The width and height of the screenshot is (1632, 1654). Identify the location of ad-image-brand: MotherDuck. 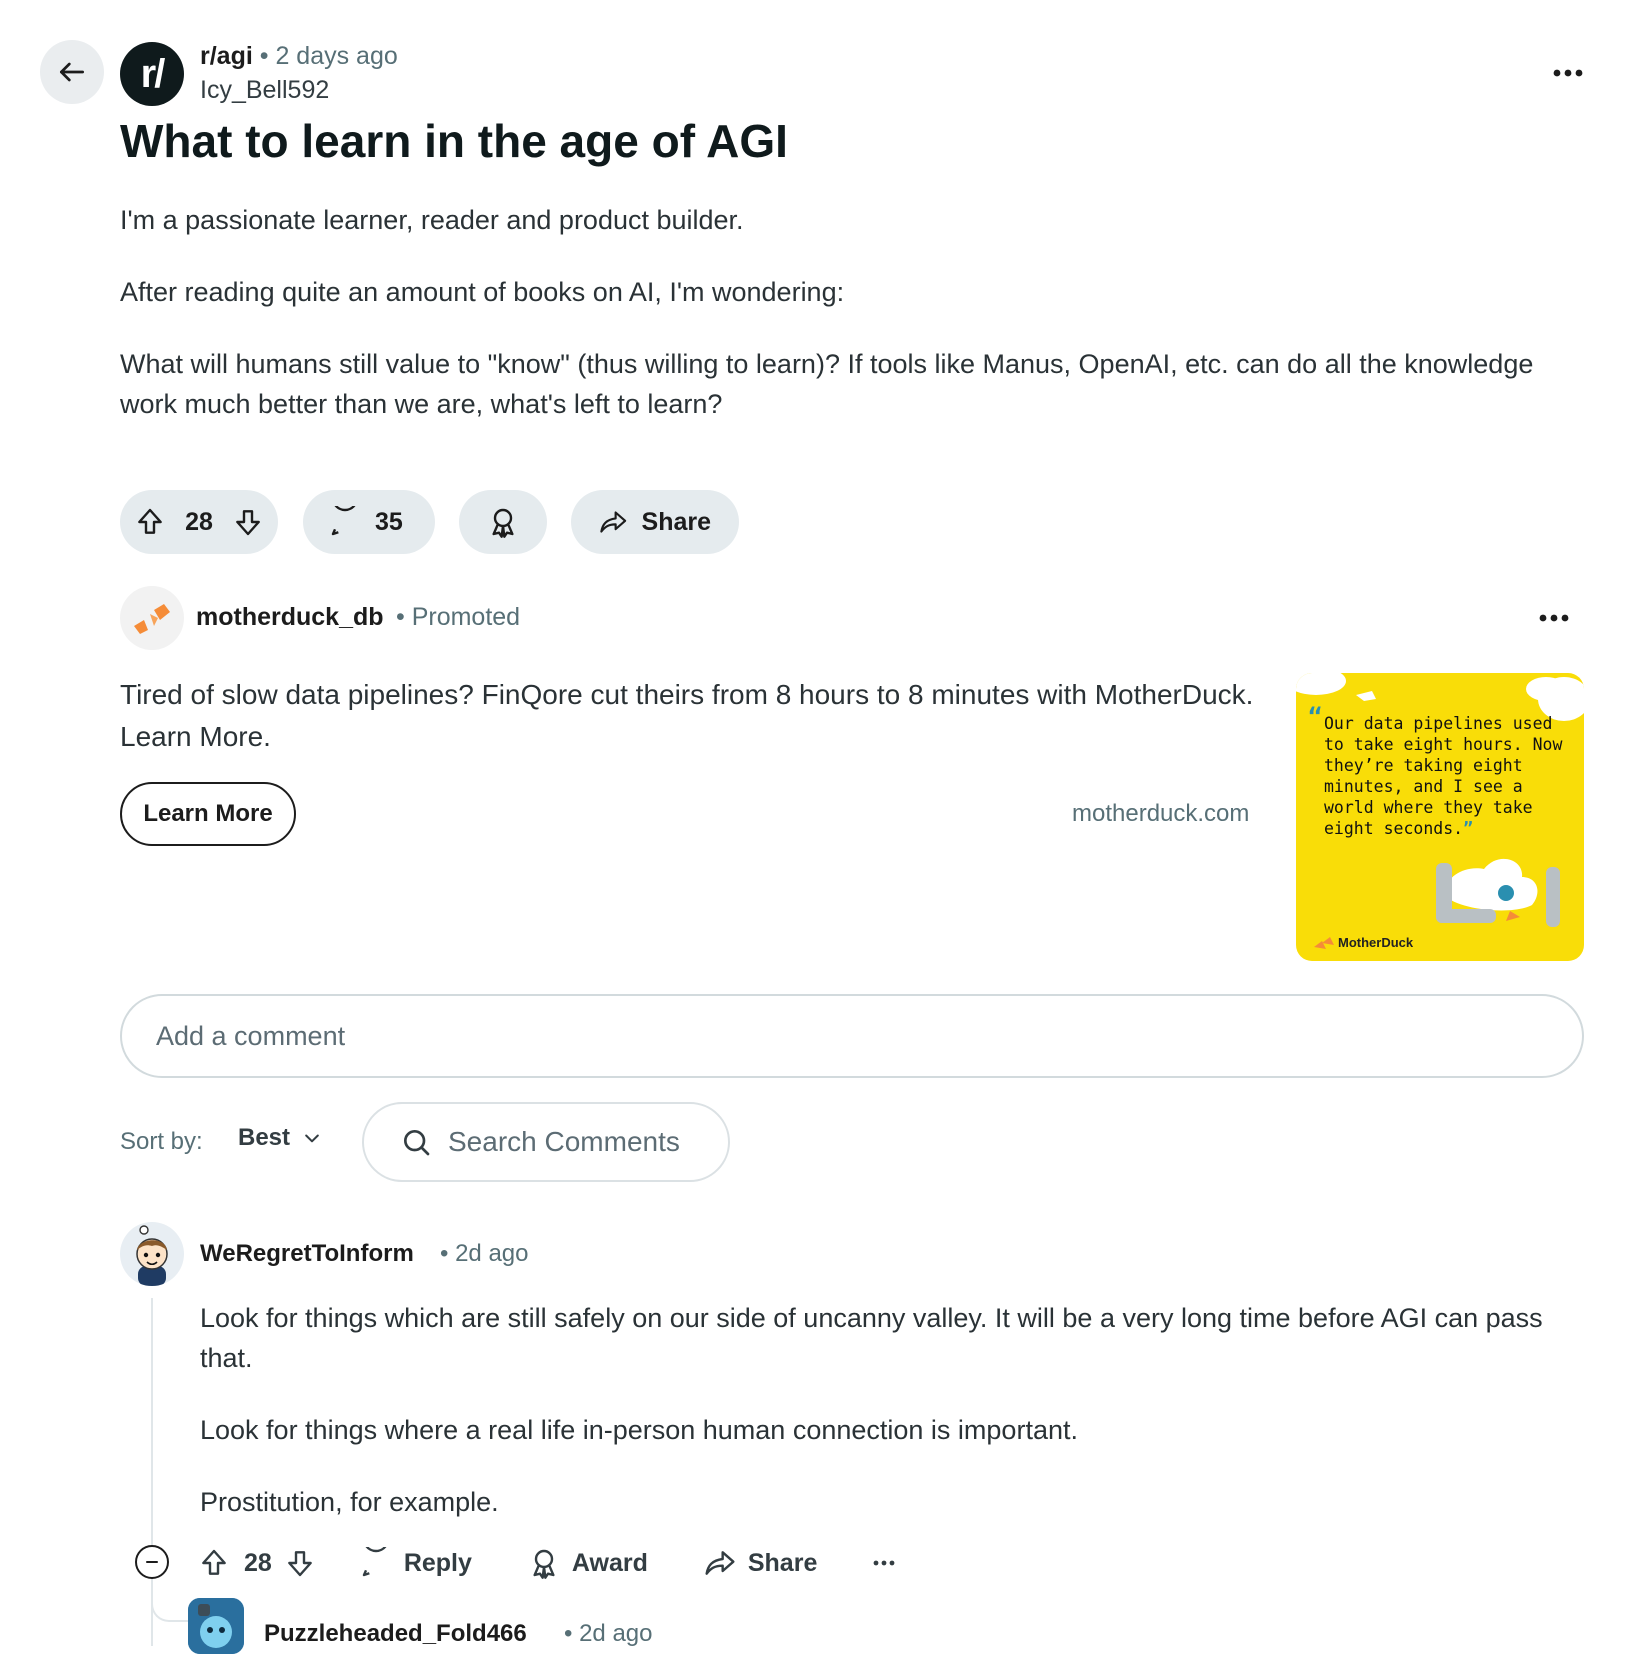
(1376, 942).